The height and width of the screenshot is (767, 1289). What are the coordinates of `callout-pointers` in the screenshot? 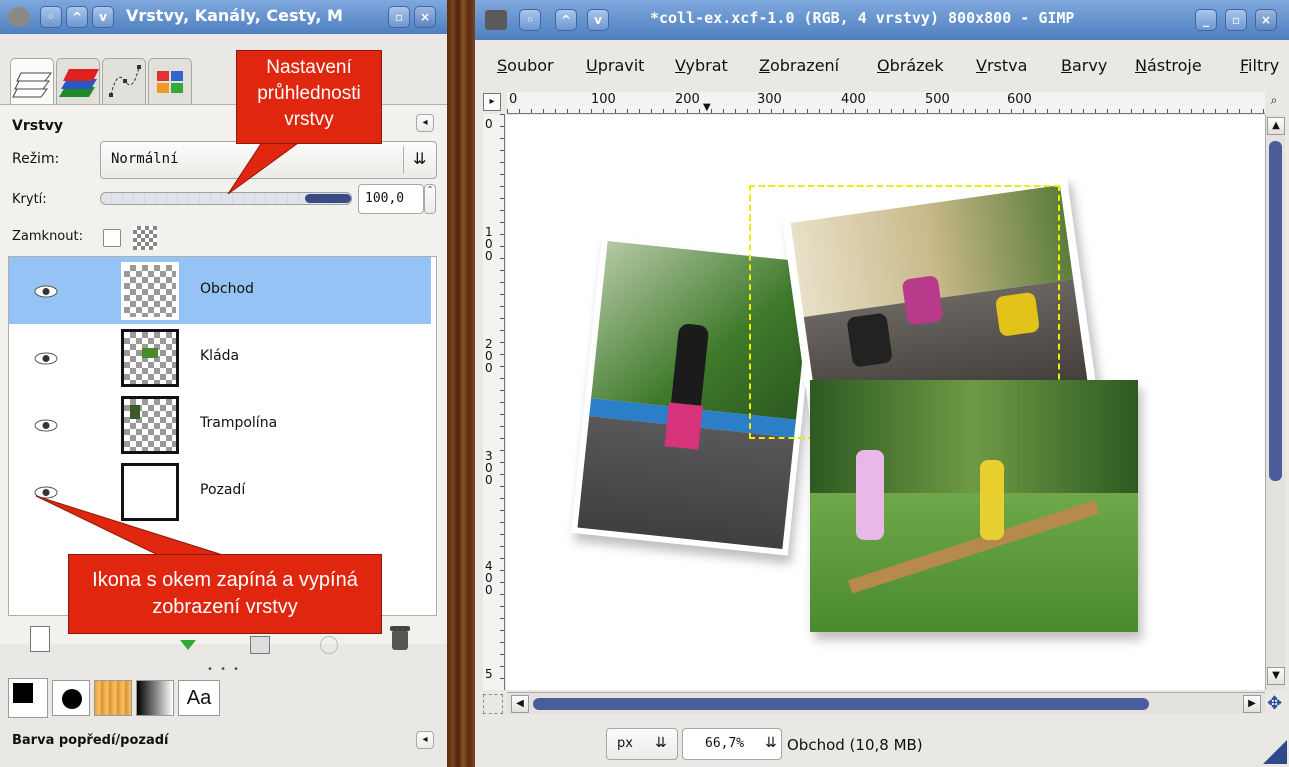 It's located at (176, 343).